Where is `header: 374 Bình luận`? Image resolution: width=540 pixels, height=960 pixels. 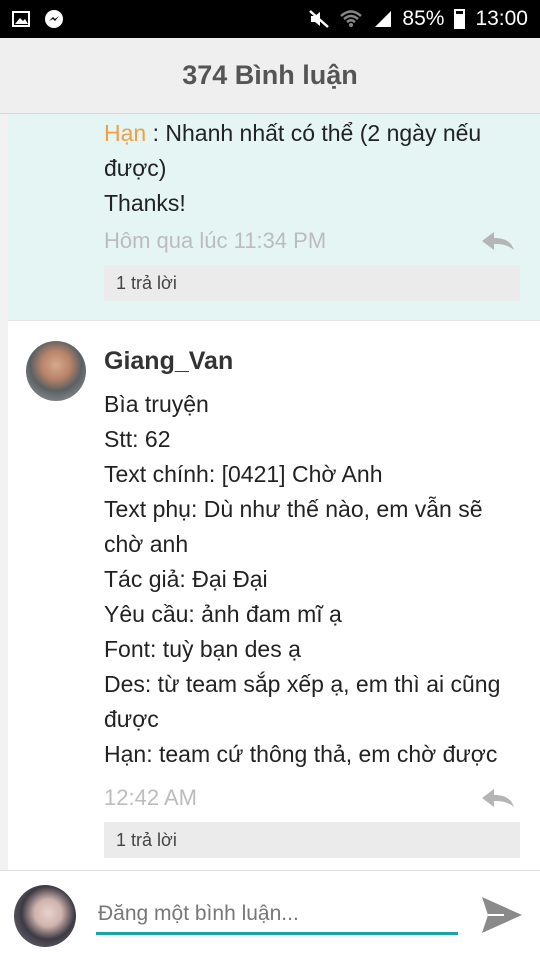 header: 374 Bình luận is located at coordinates (270, 76).